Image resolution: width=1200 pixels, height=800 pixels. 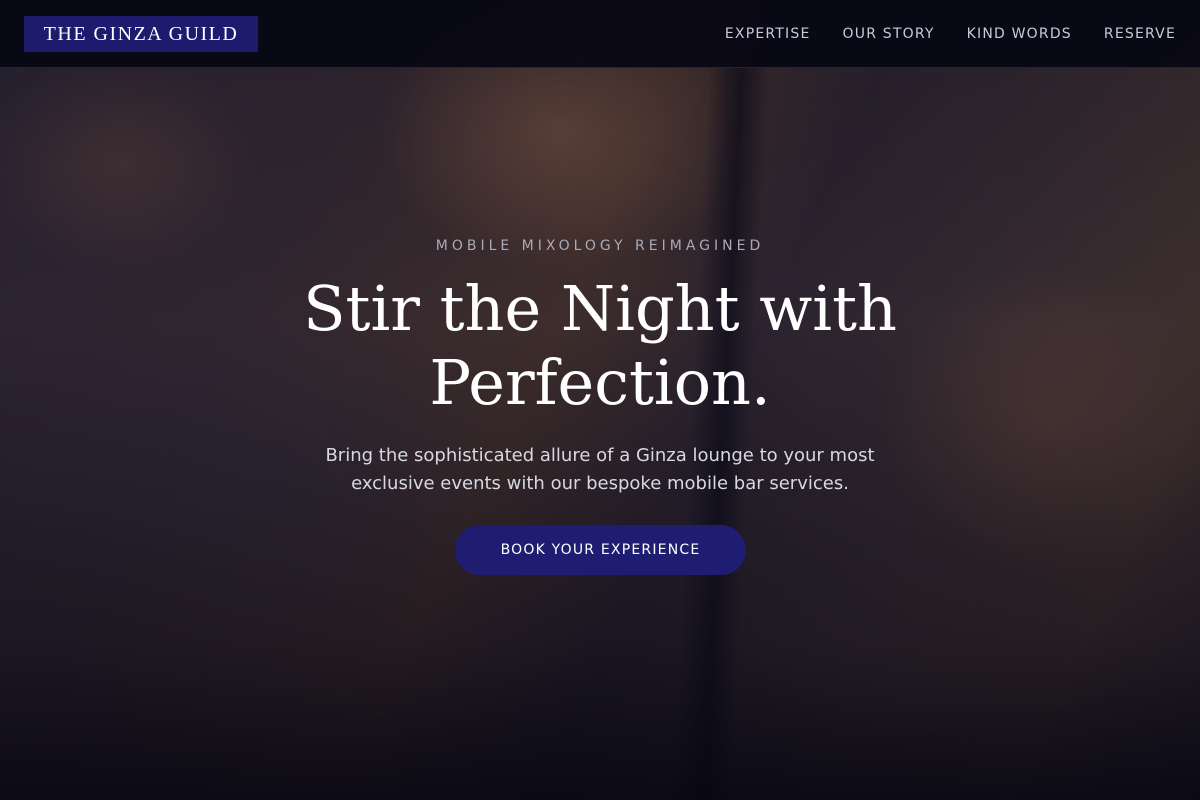 What do you see at coordinates (600, 550) in the screenshot?
I see `book-experience-button: BOOK YOUR EXPERIENCE` at bounding box center [600, 550].